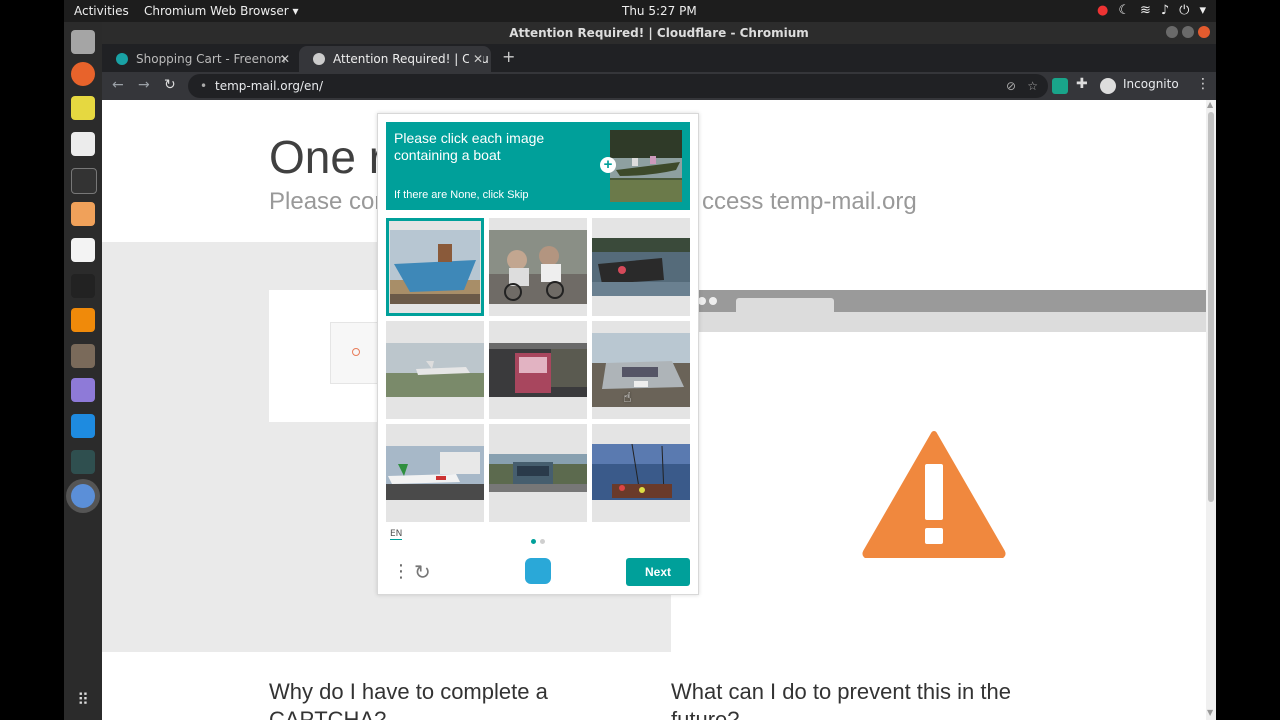  What do you see at coordinates (83, 702) in the screenshot?
I see `app-grid-icon: ⠿` at bounding box center [83, 702].